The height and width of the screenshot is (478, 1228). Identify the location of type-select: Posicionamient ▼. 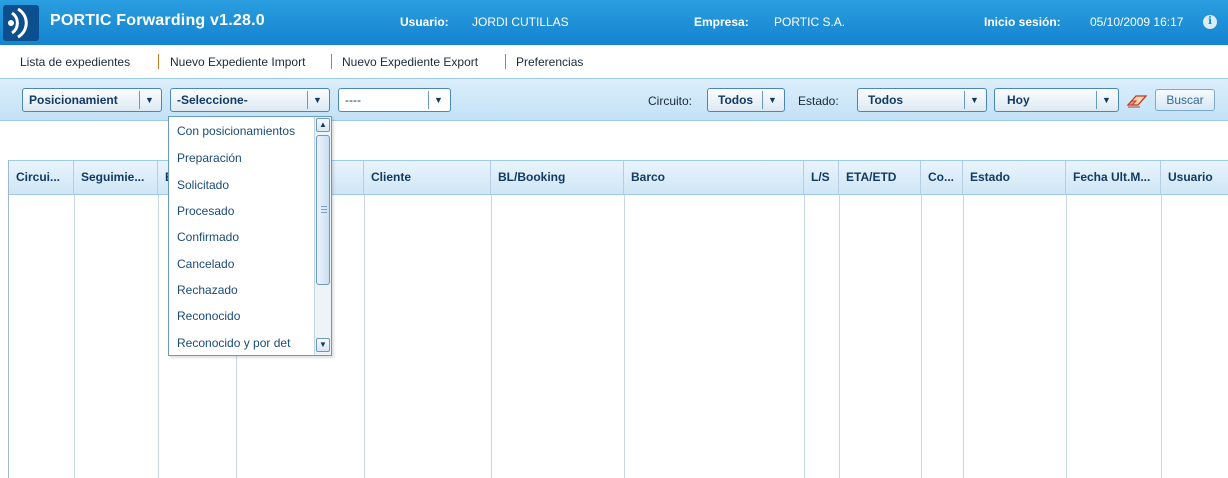
(92, 100).